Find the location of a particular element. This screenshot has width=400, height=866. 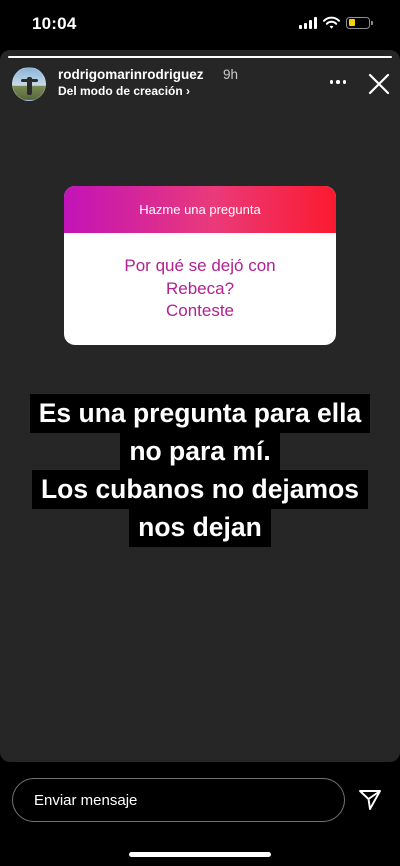

status-bar: 10:04 is located at coordinates (200, 25).